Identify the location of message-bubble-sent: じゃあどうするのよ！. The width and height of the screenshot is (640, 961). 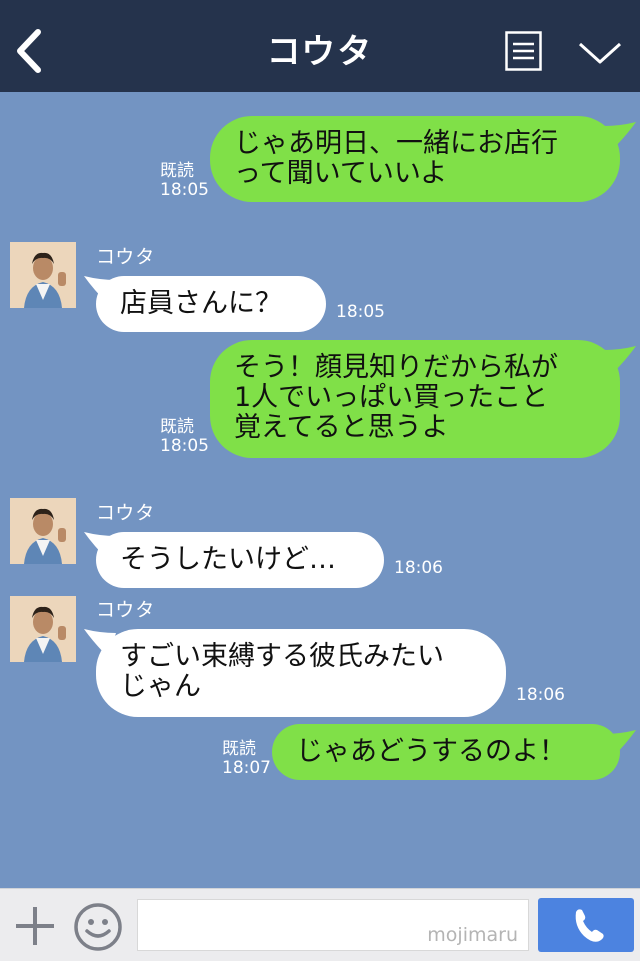
(446, 752).